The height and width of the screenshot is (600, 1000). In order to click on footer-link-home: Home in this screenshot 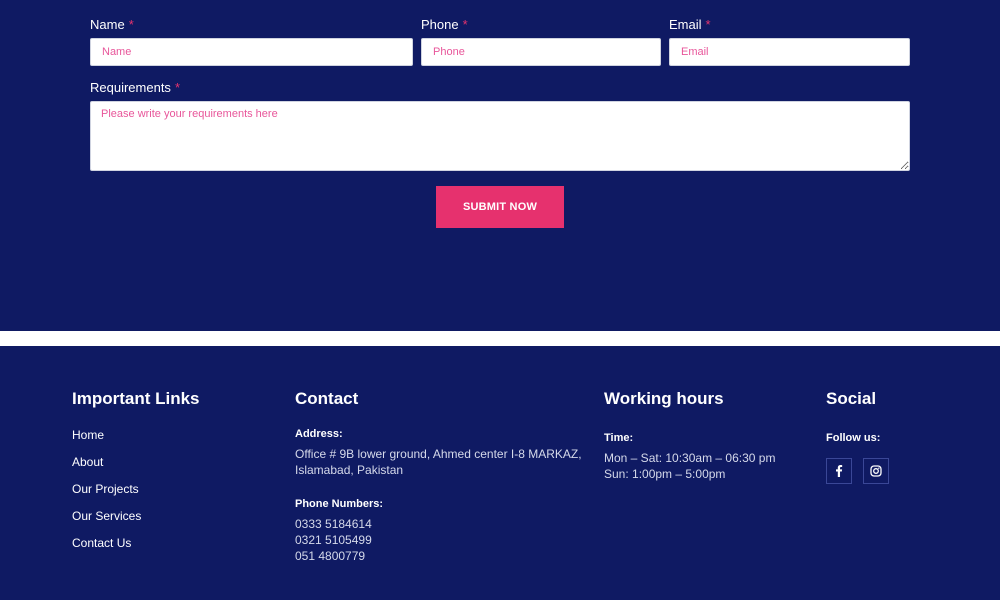, I will do `click(88, 435)`.